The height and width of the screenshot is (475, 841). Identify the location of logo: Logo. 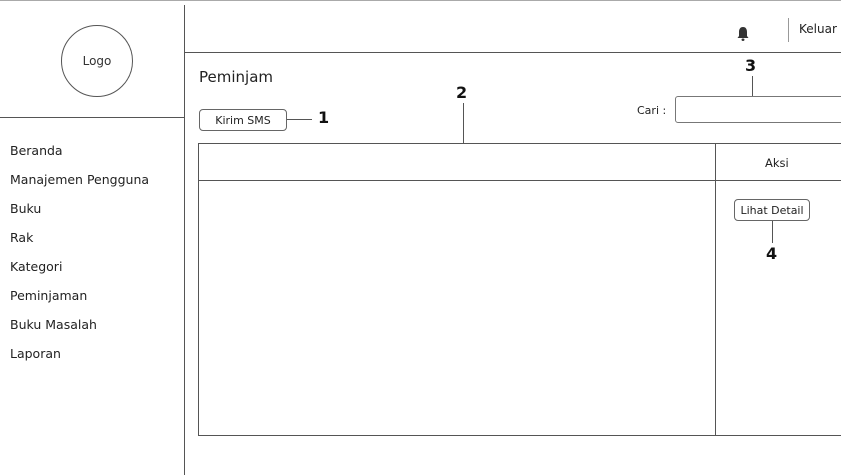
(97, 61).